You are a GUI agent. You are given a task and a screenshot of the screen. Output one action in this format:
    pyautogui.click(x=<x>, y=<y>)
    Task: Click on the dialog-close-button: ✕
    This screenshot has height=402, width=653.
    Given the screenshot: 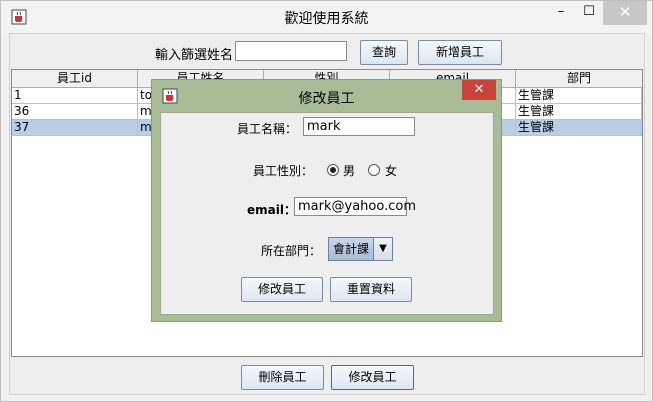 What is the action you would take?
    pyautogui.click(x=479, y=90)
    